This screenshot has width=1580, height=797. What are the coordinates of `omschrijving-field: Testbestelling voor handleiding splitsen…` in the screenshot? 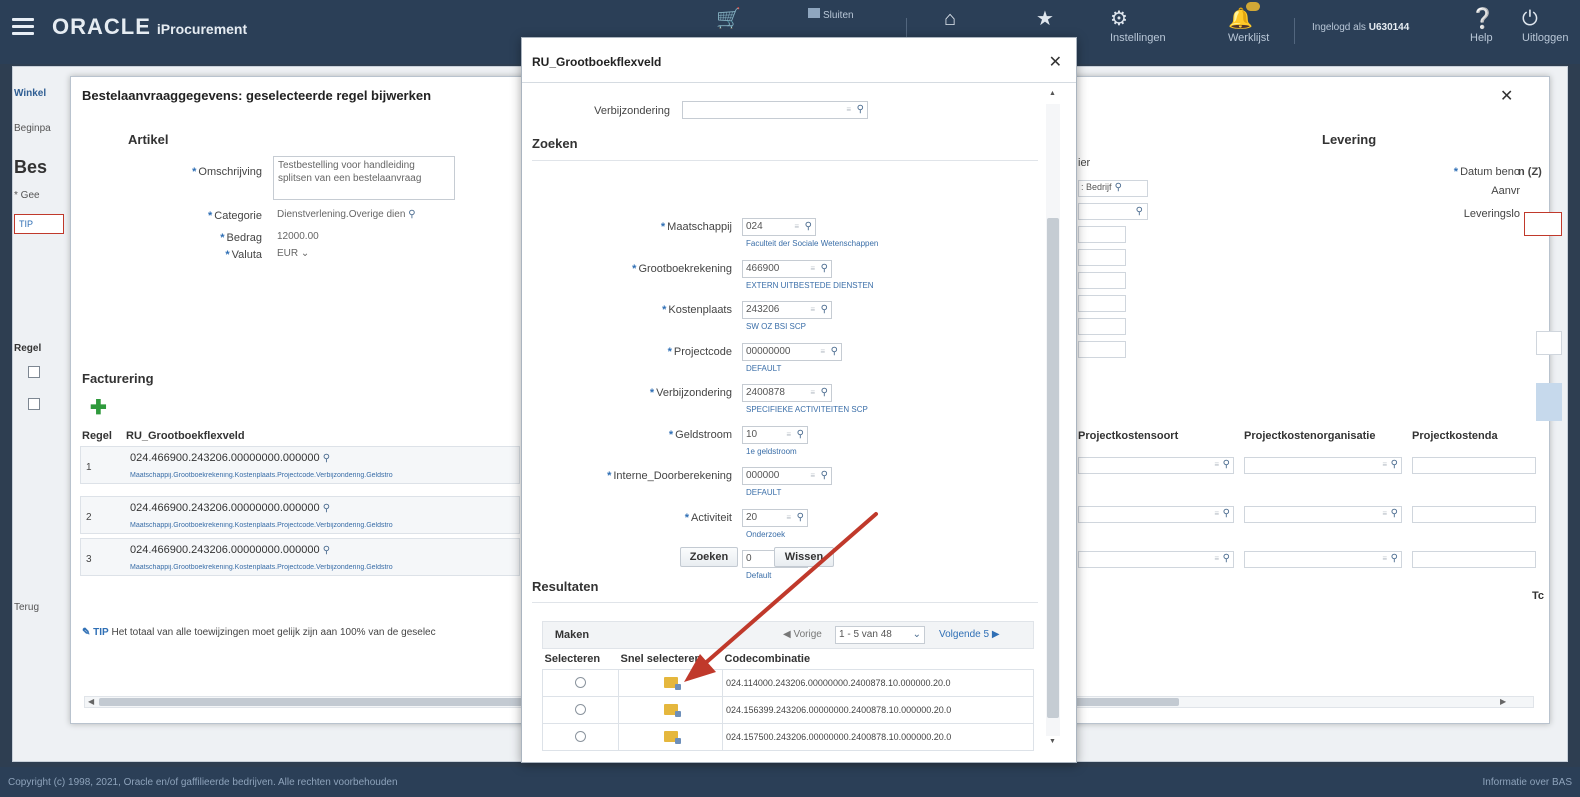 It's located at (364, 178).